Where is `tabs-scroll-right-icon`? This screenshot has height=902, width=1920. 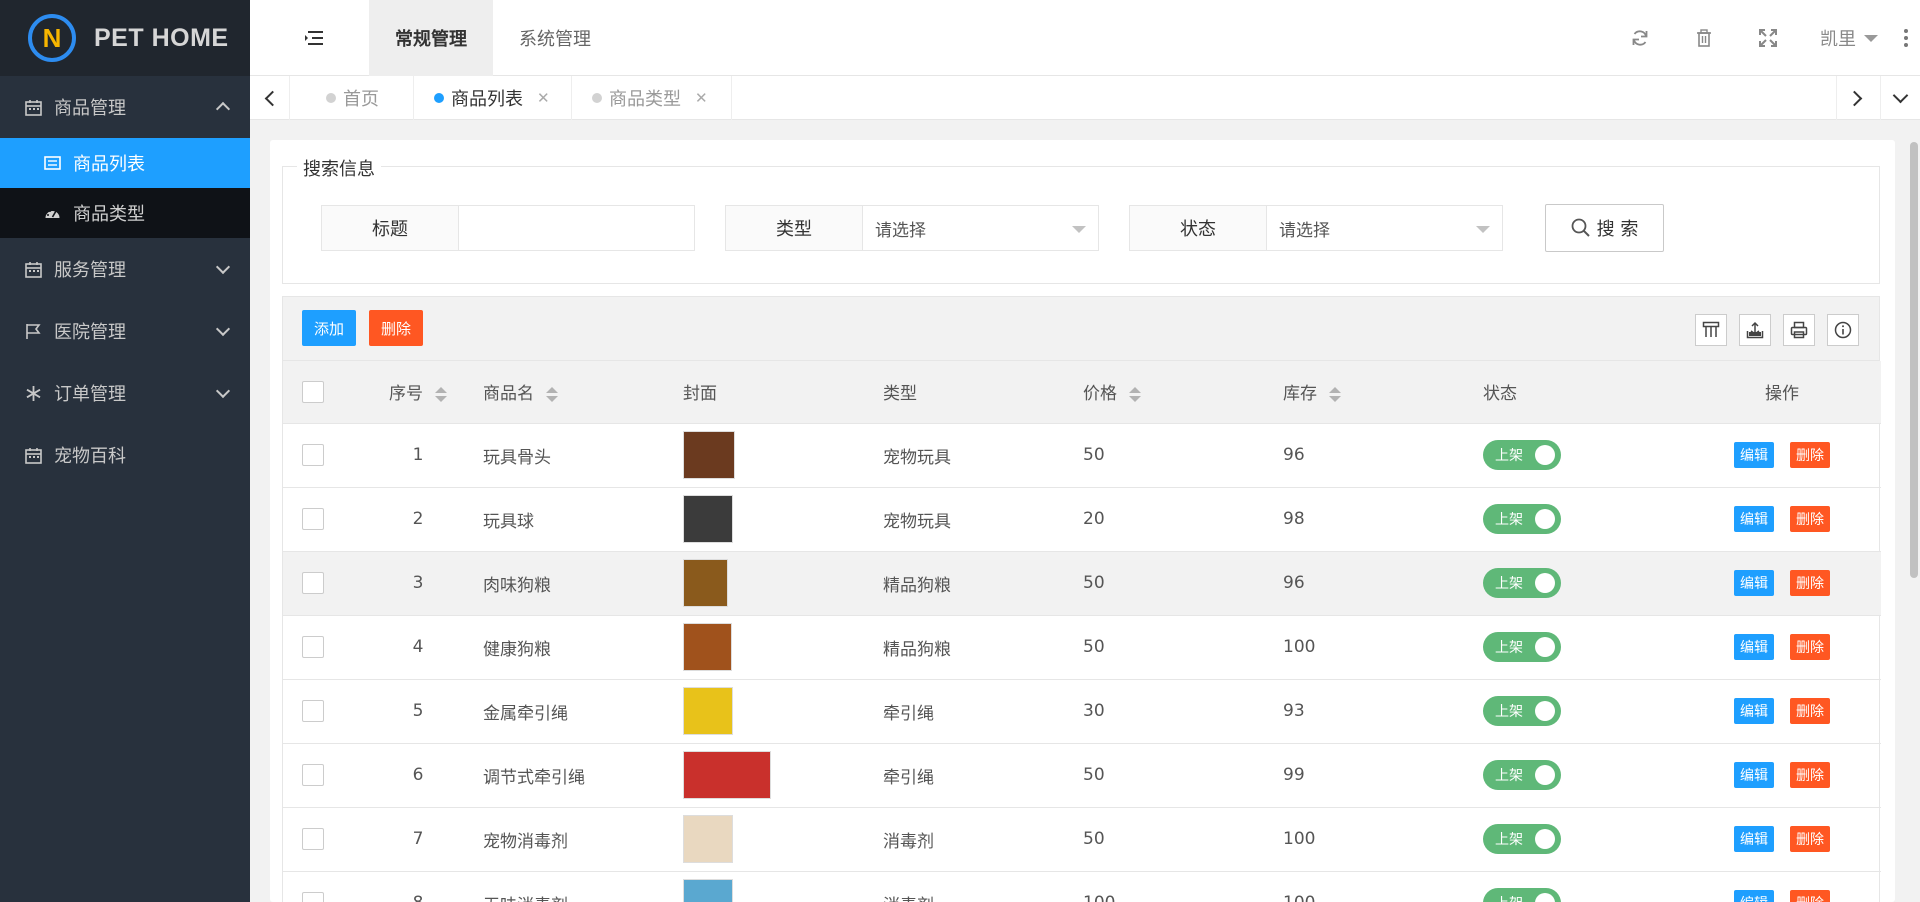
tabs-scroll-right-icon is located at coordinates (1856, 98).